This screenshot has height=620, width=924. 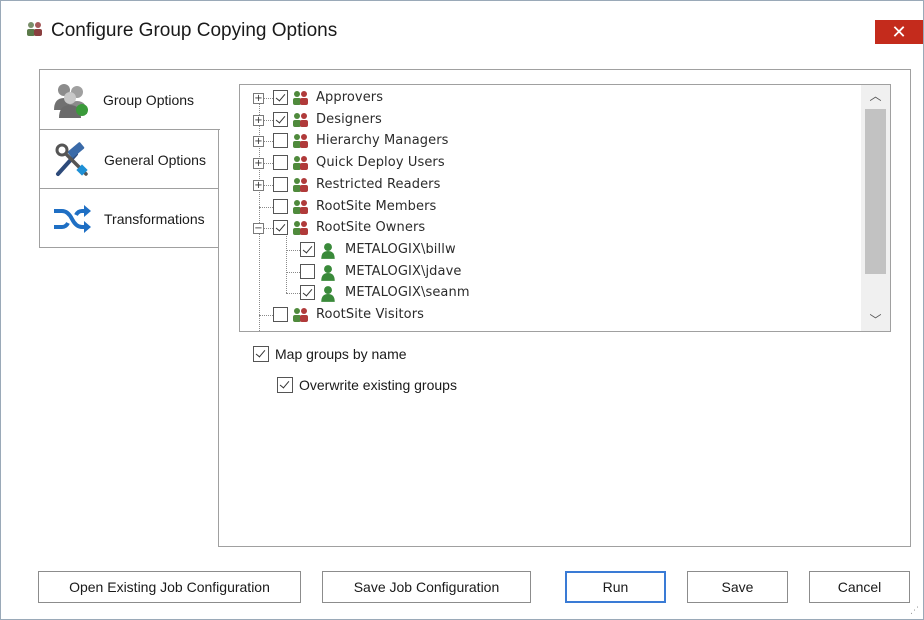 I want to click on tree-user-row: METALOGIX\billw, so click(x=550, y=250).